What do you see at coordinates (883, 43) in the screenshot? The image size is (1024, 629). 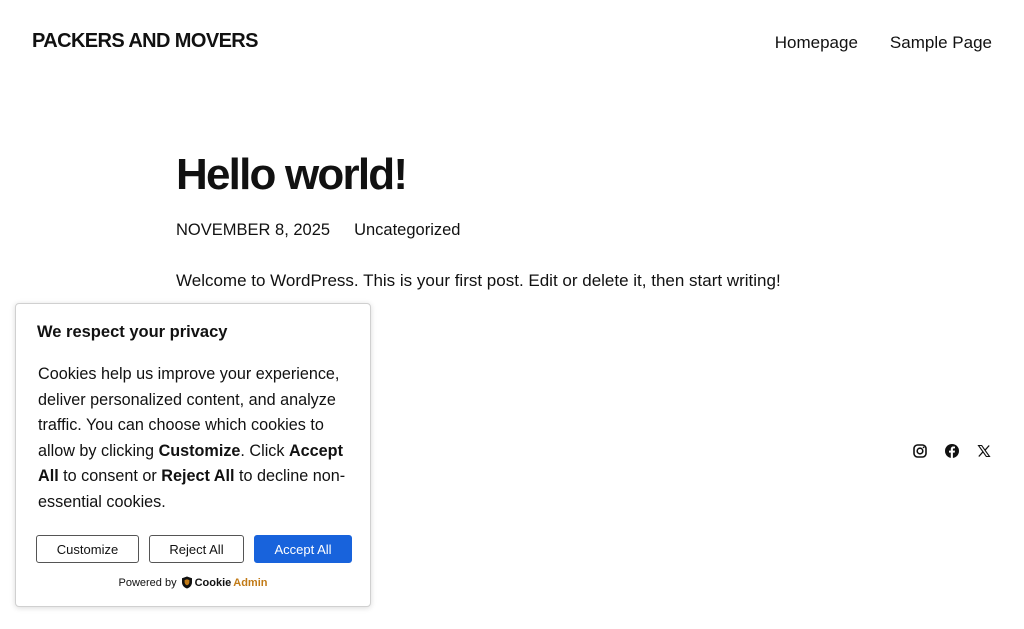 I see `main-nav: Homepage Sample Page` at bounding box center [883, 43].